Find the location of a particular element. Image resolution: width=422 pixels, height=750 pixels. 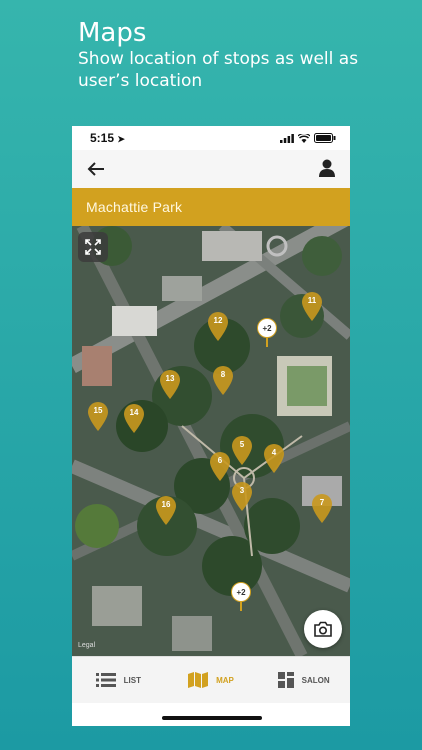

stop-pin-3: 3 is located at coordinates (242, 496).